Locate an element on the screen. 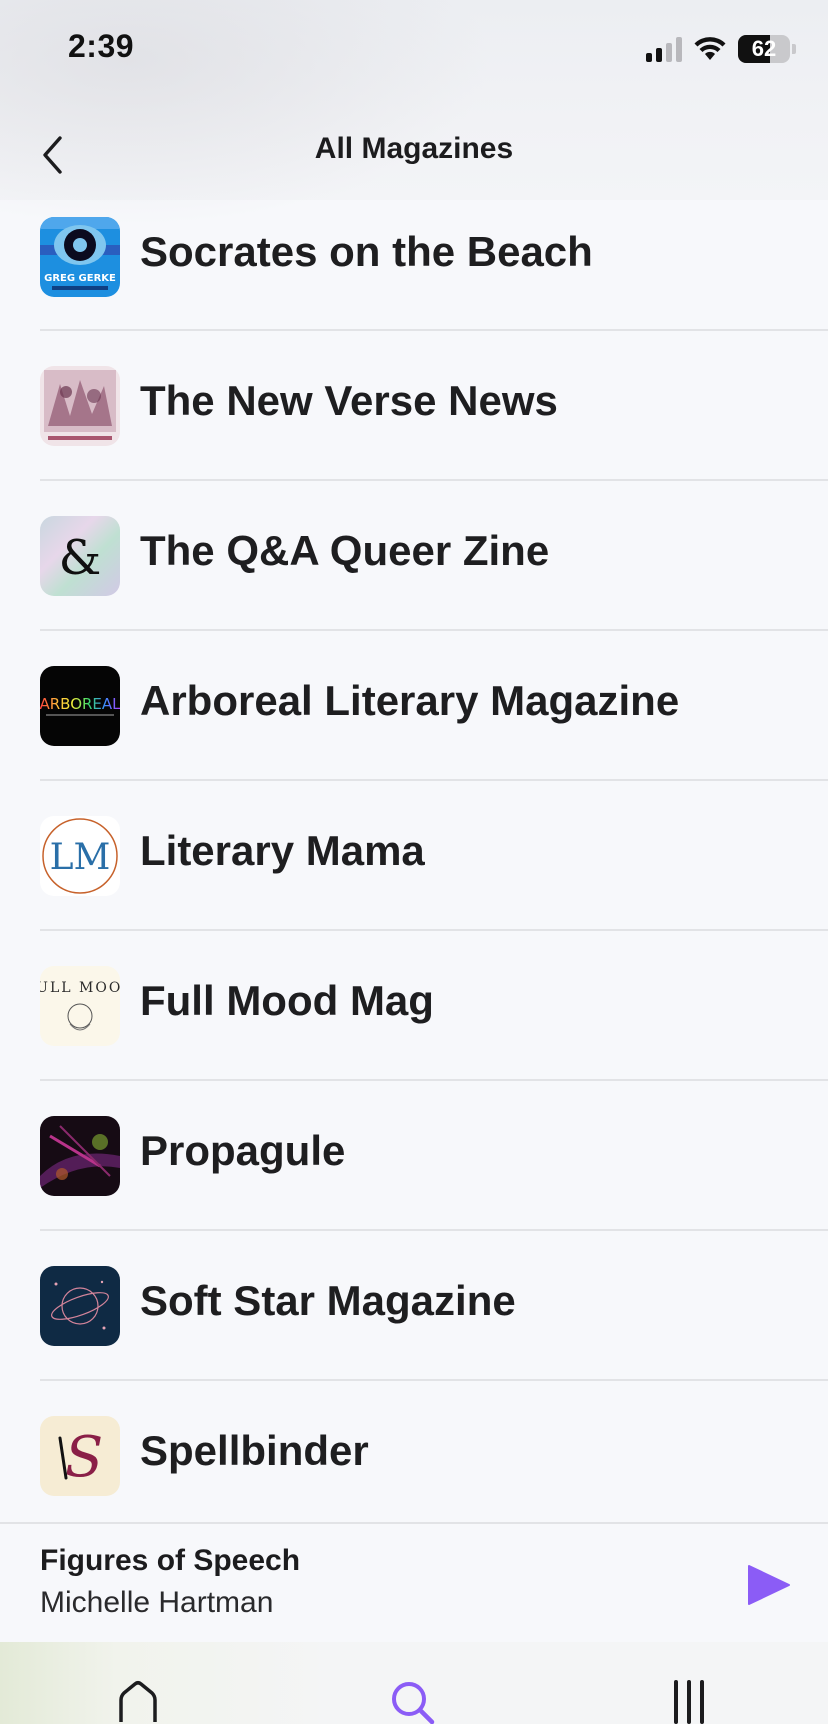 The height and width of the screenshot is (1724, 828). now-playing-artist: Michelle Hartman is located at coordinates (157, 1602).